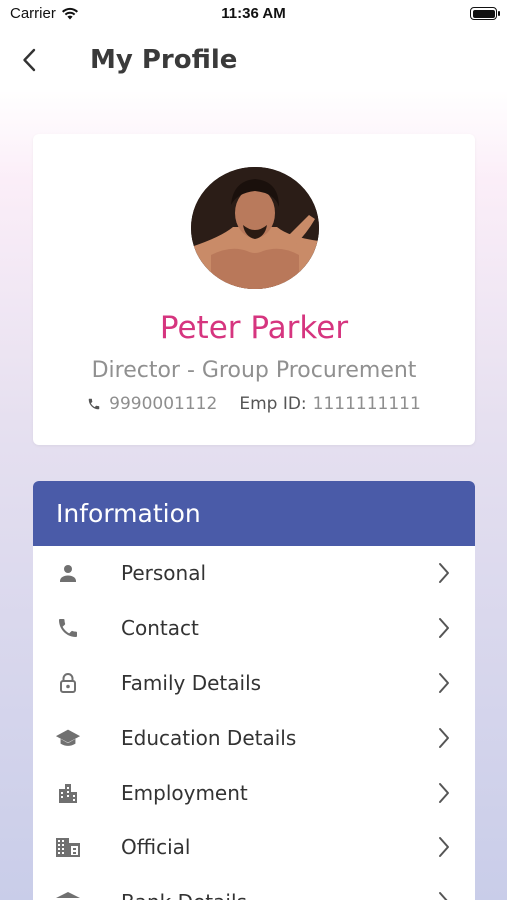  What do you see at coordinates (254, 328) in the screenshot?
I see `profile-name: Peter Parker` at bounding box center [254, 328].